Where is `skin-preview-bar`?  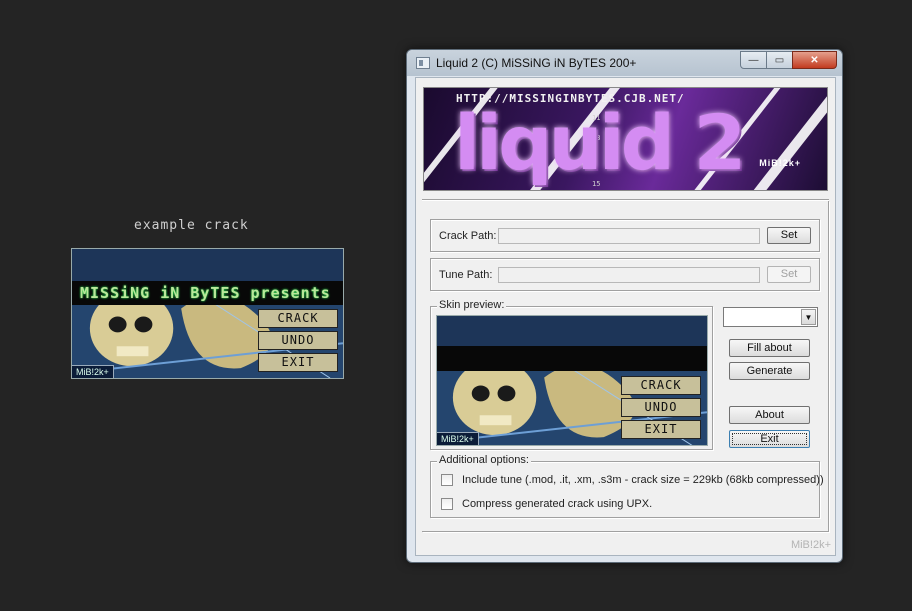 skin-preview-bar is located at coordinates (572, 358).